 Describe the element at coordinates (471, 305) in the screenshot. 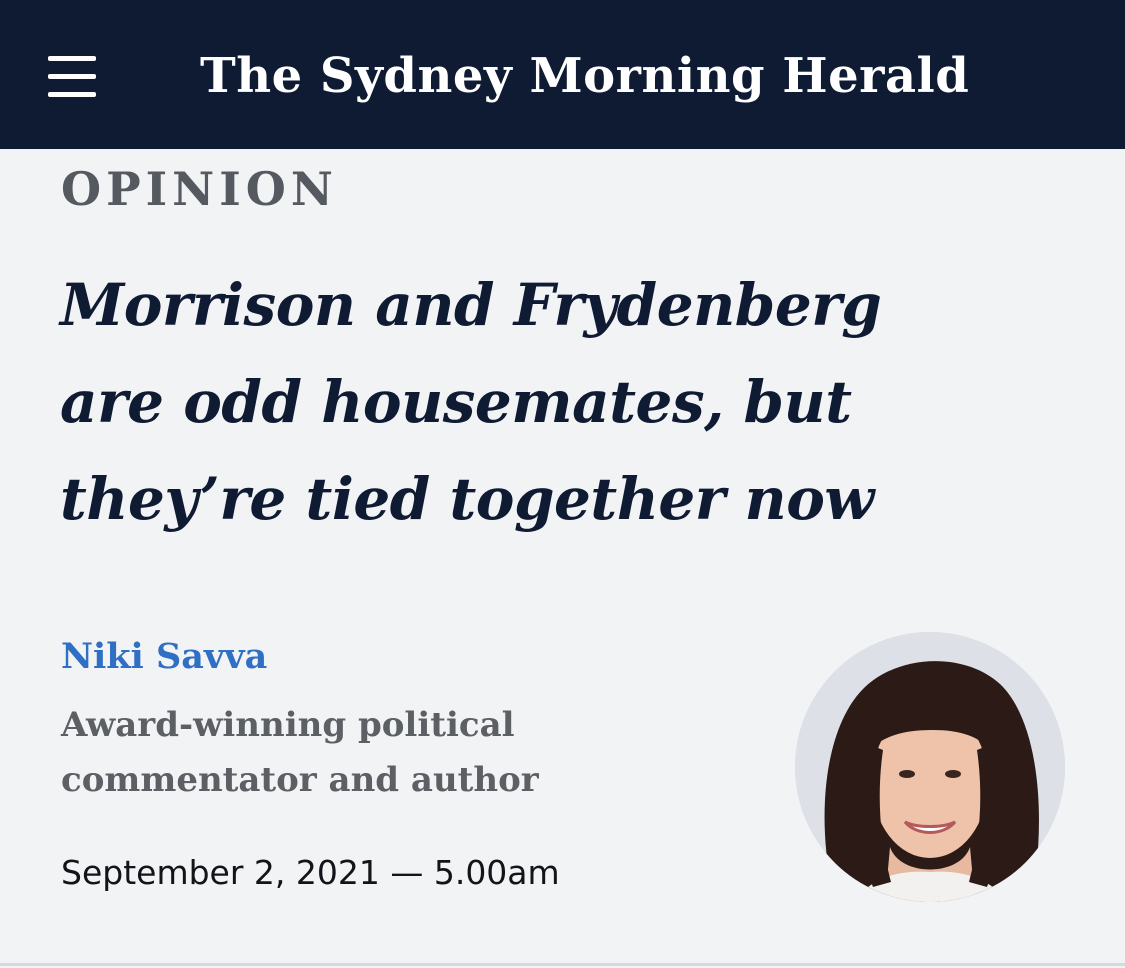

I see `headline-line: Morrison and Frydenberg` at that location.